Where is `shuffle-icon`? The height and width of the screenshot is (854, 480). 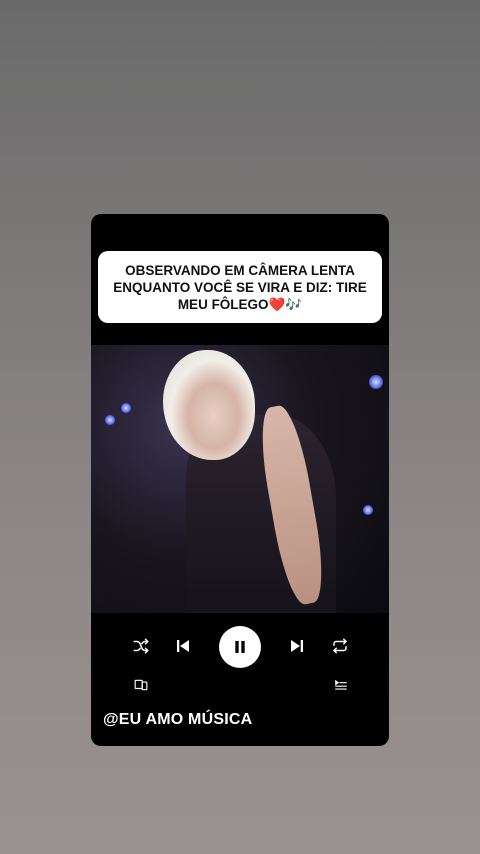 shuffle-icon is located at coordinates (141, 646).